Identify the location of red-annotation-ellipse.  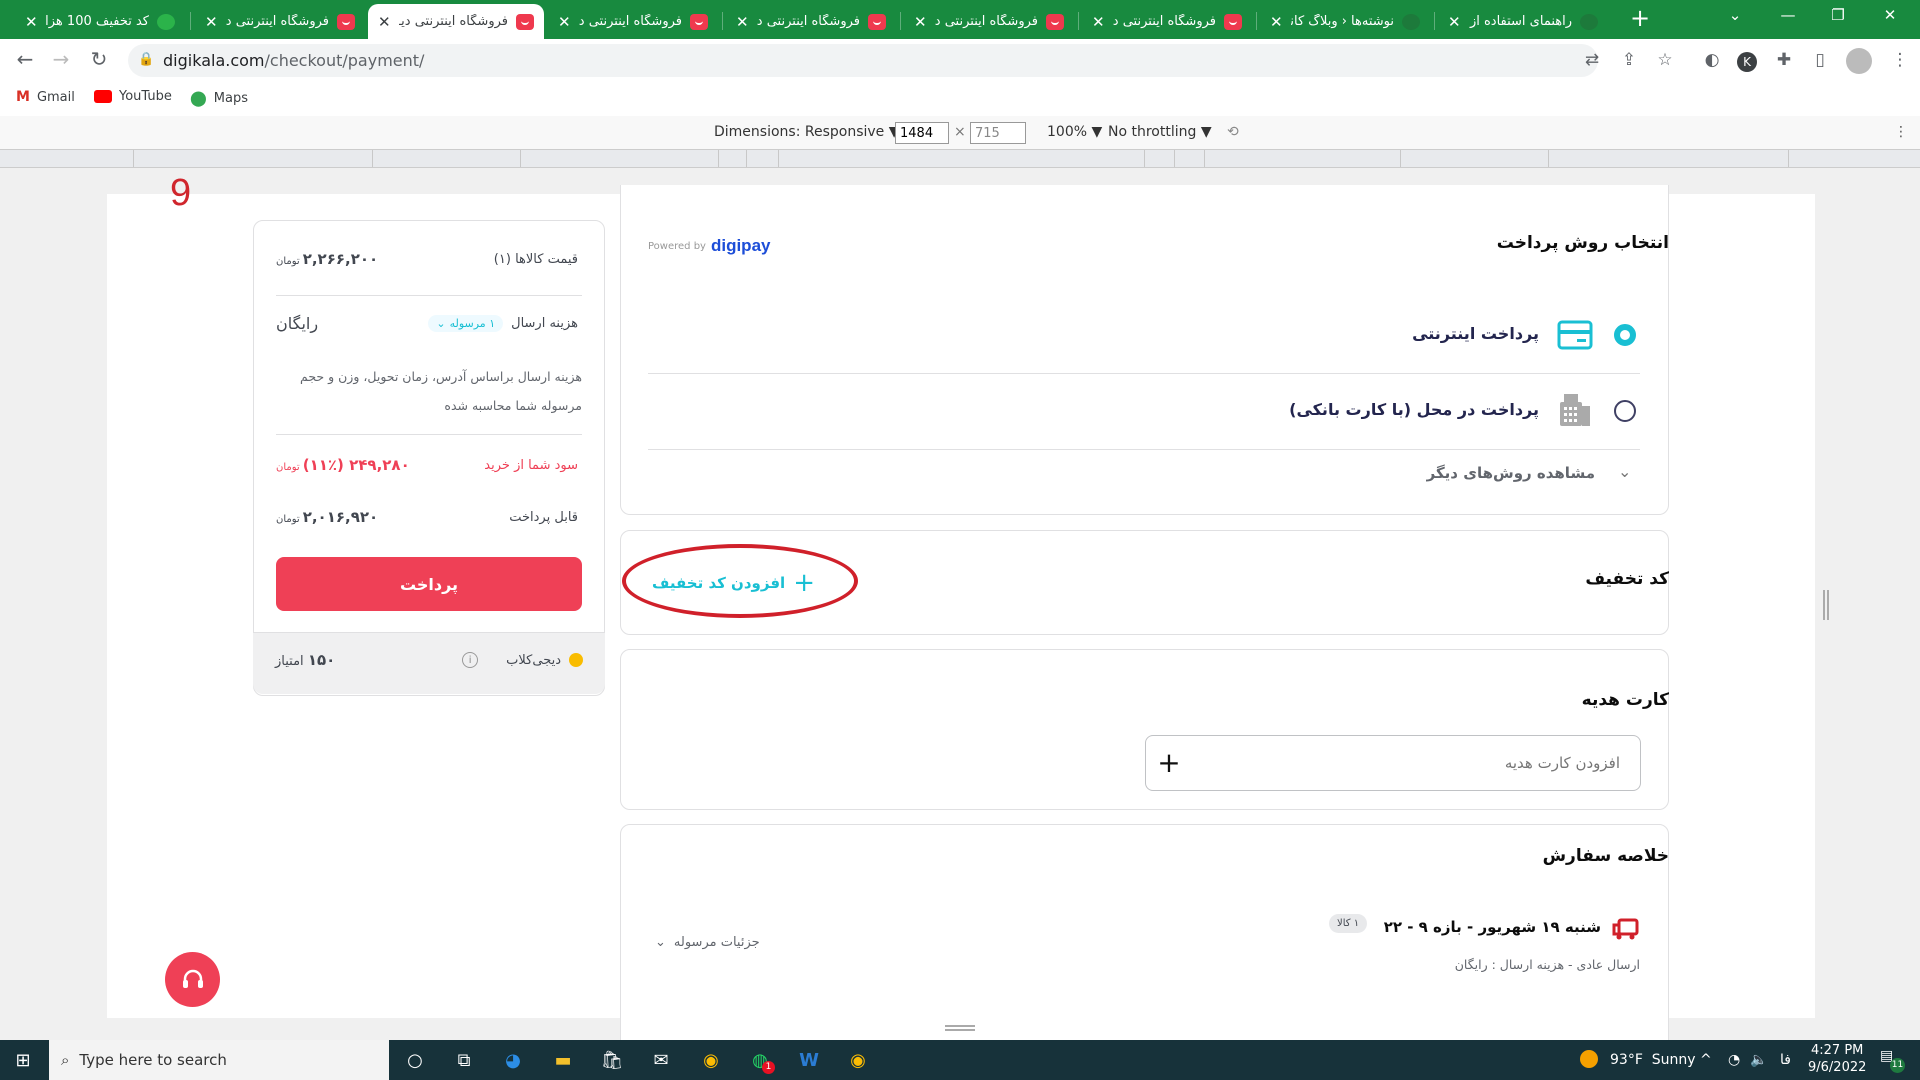
(740, 581).